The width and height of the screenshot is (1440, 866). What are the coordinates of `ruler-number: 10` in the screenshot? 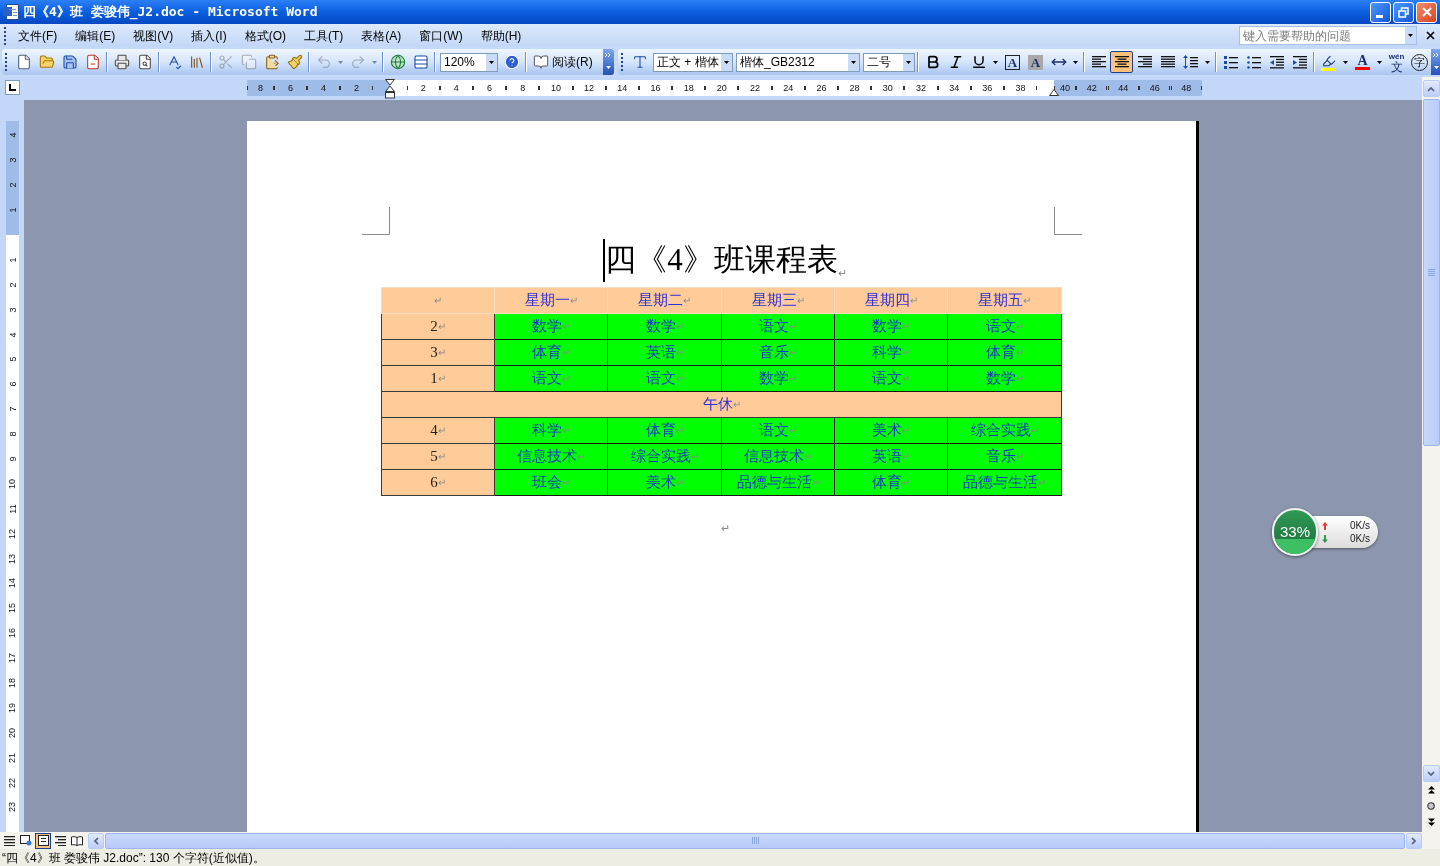 It's located at (12, 483).